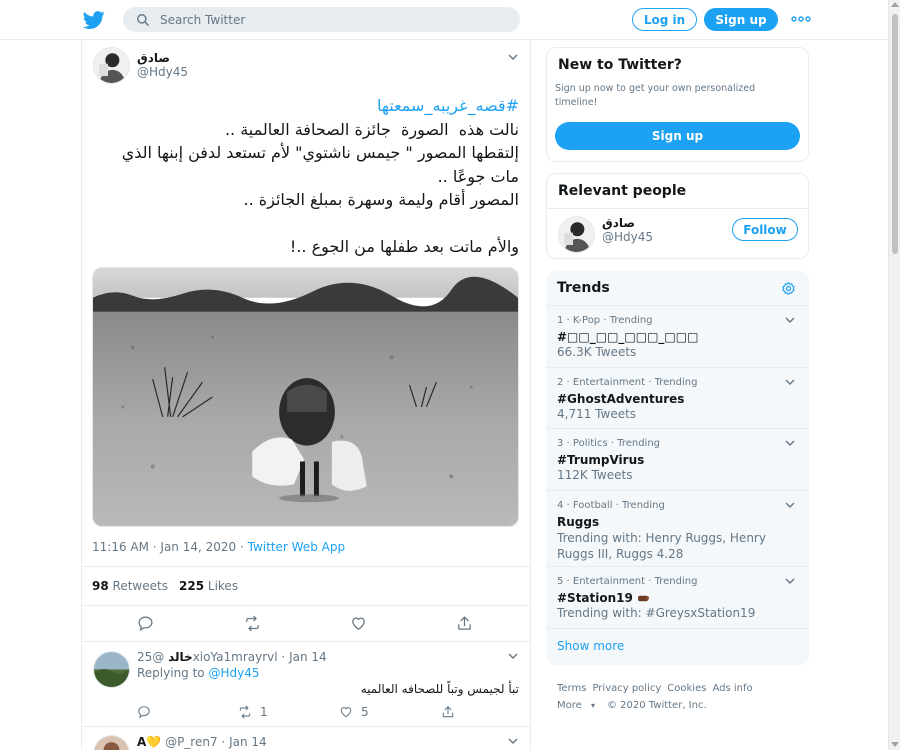  Describe the element at coordinates (592, 705) in the screenshot. I see `footer-more-chevron-icon: ▾` at that location.